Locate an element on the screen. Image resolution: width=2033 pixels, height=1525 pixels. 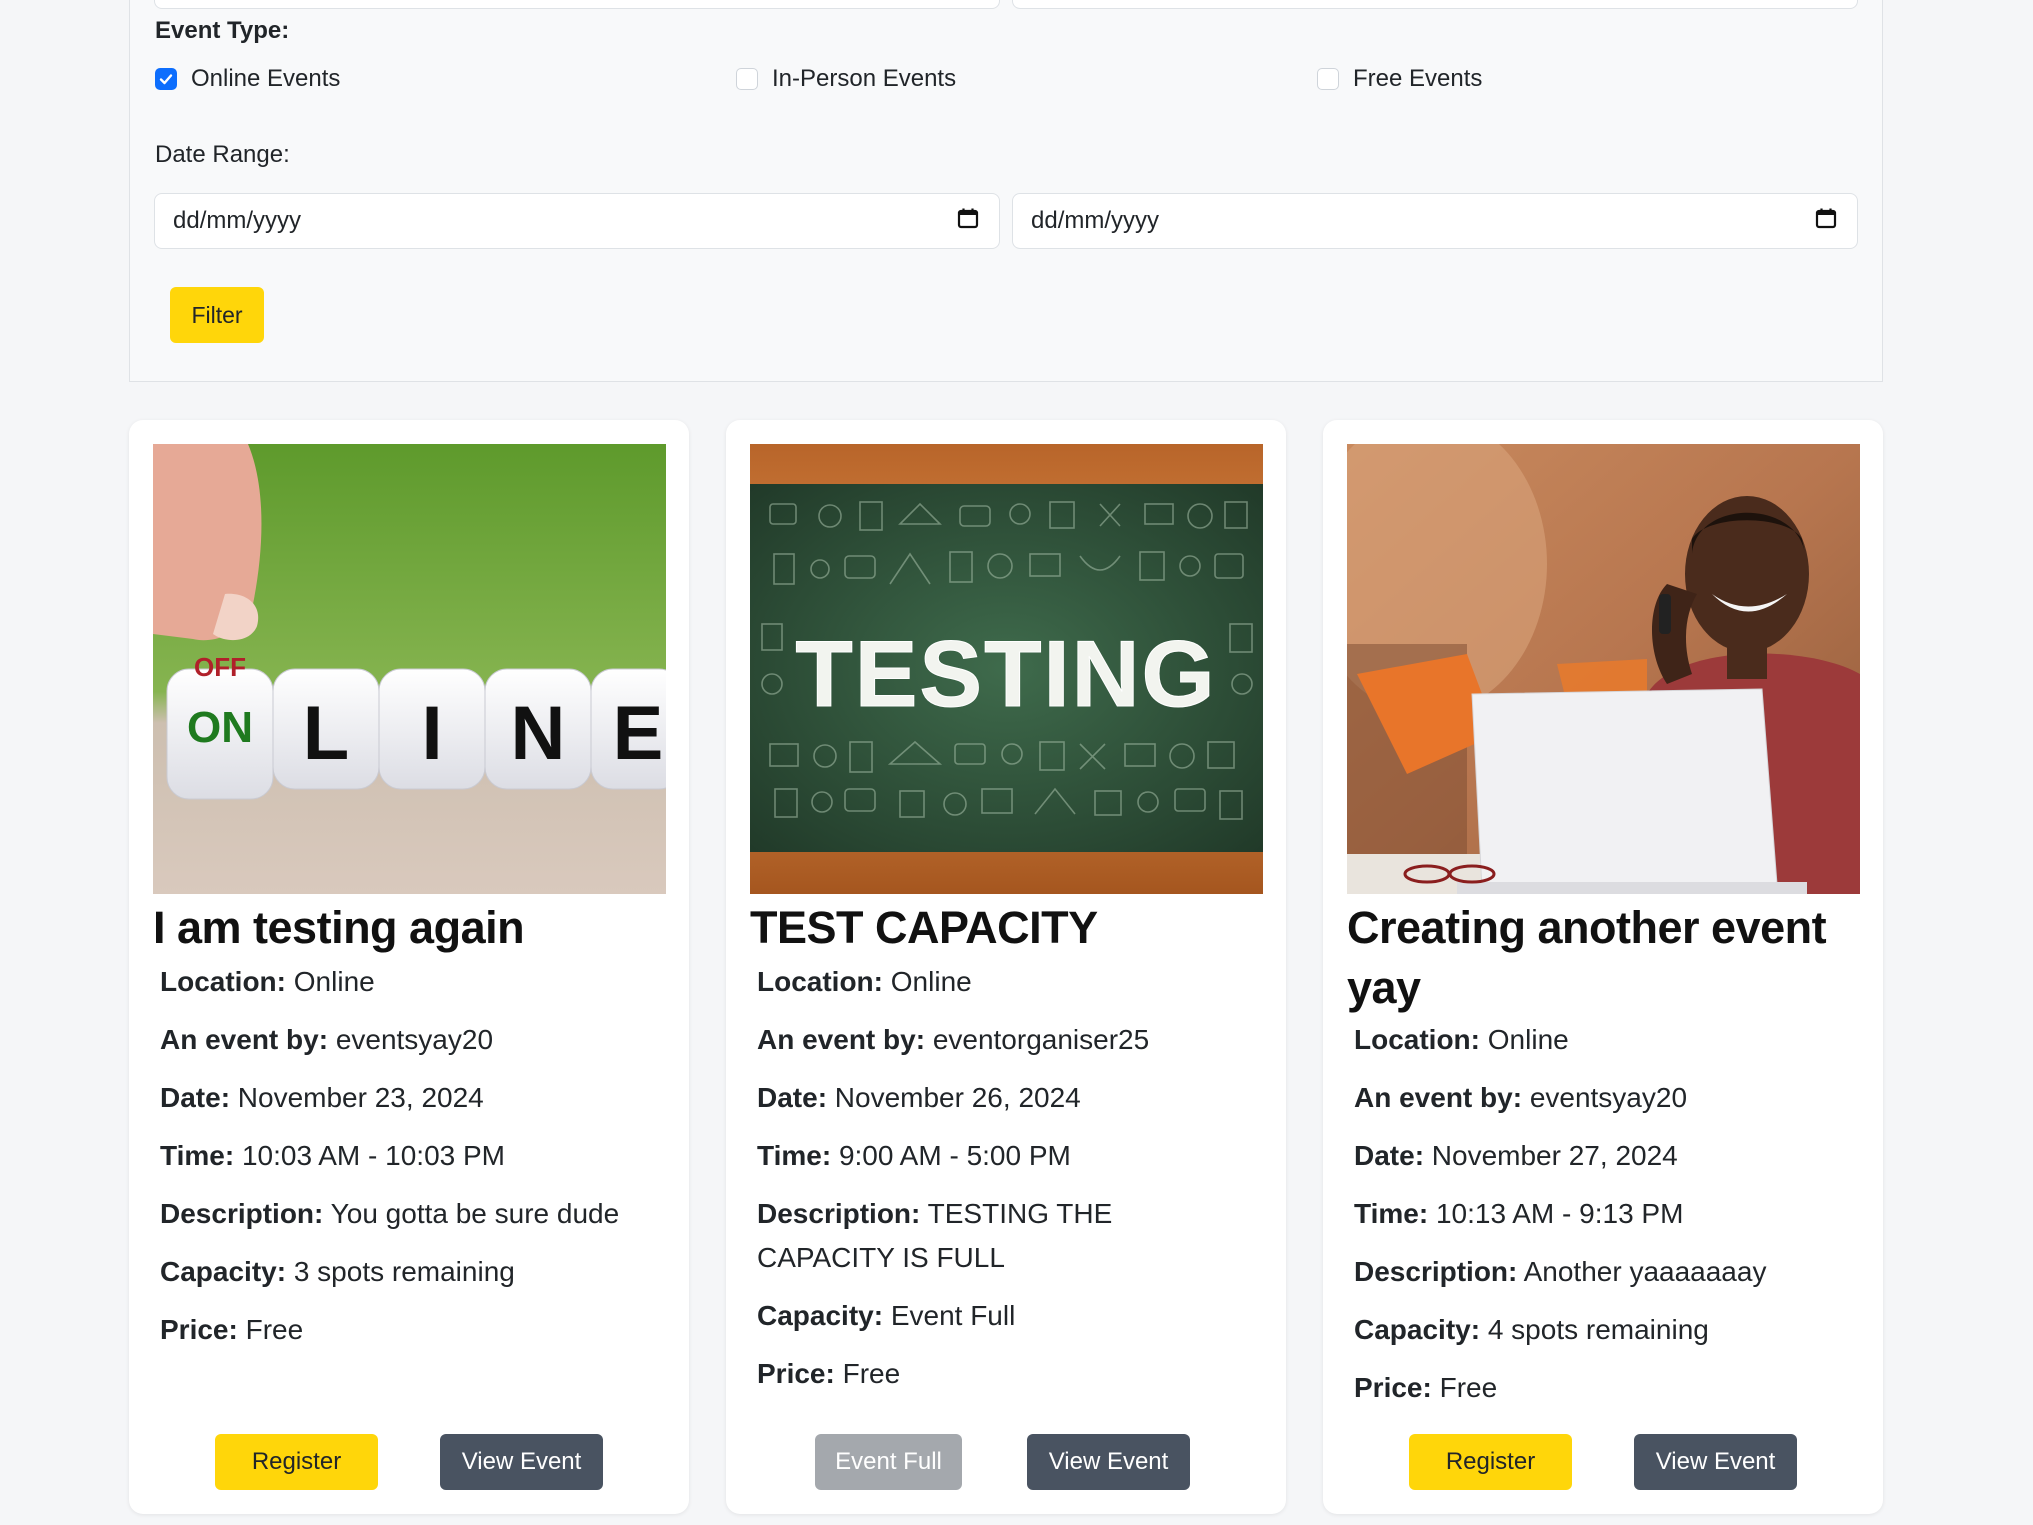
date-value: November 27, 2024 is located at coordinates (1554, 1155).